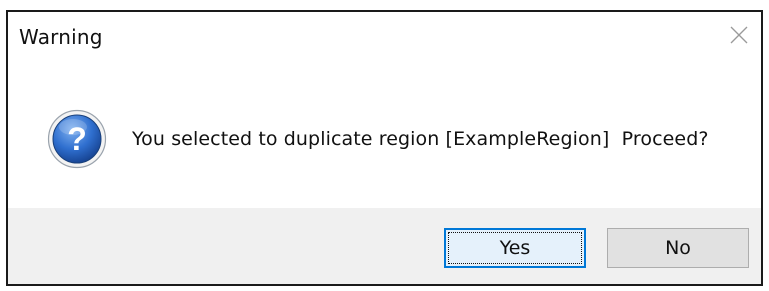 The height and width of the screenshot is (291, 769). I want to click on no-button-label: No, so click(678, 248).